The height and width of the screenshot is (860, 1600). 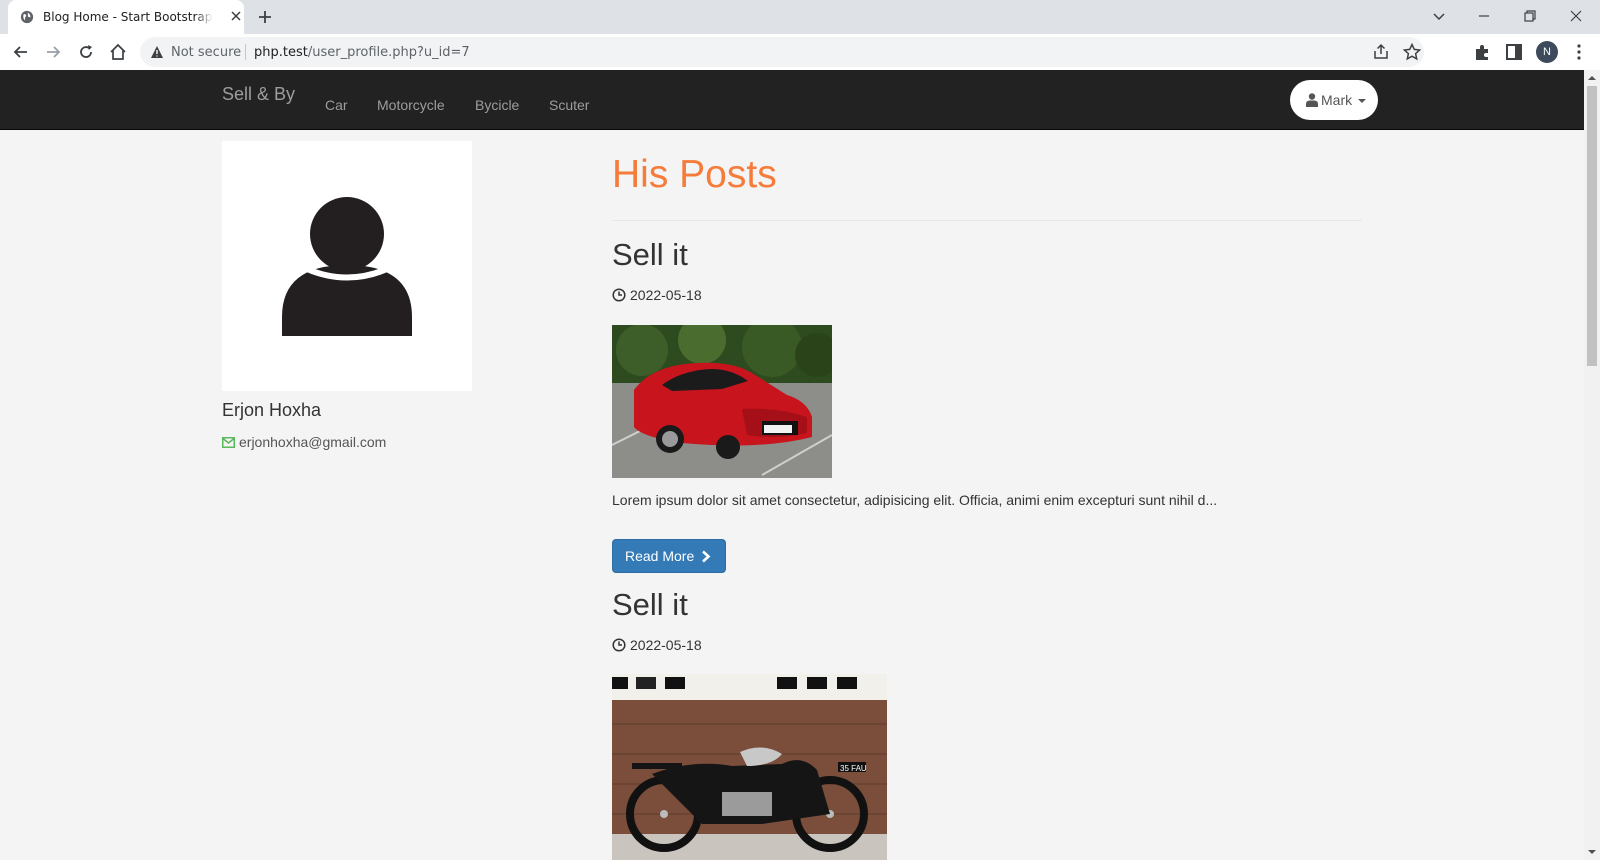 I want to click on profile-avatar-image, so click(x=347, y=266).